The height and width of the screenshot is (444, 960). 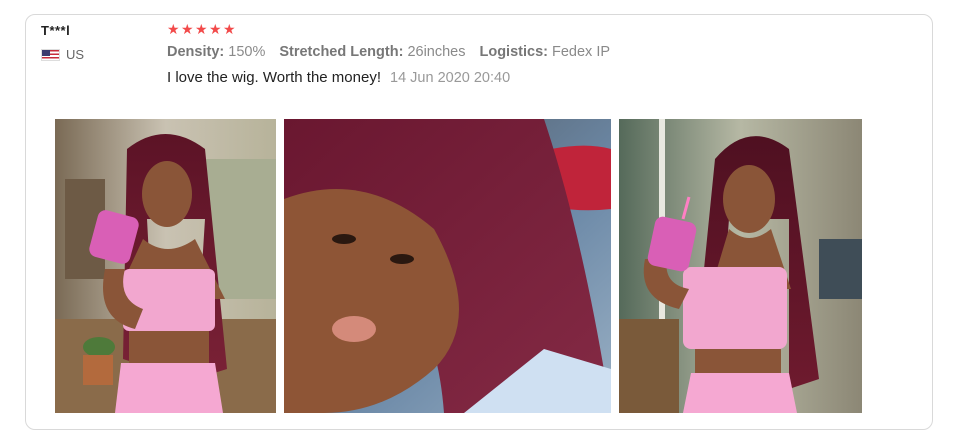 I want to click on reviewer-name: T***l, so click(x=56, y=30).